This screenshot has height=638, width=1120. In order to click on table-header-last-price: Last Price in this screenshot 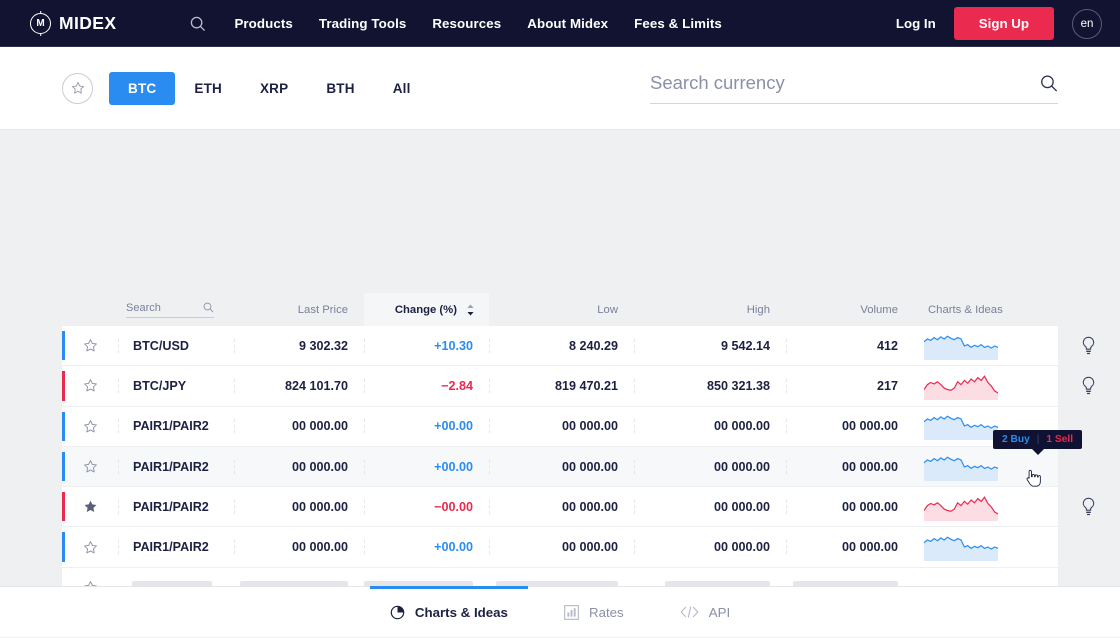, I will do `click(299, 310)`.